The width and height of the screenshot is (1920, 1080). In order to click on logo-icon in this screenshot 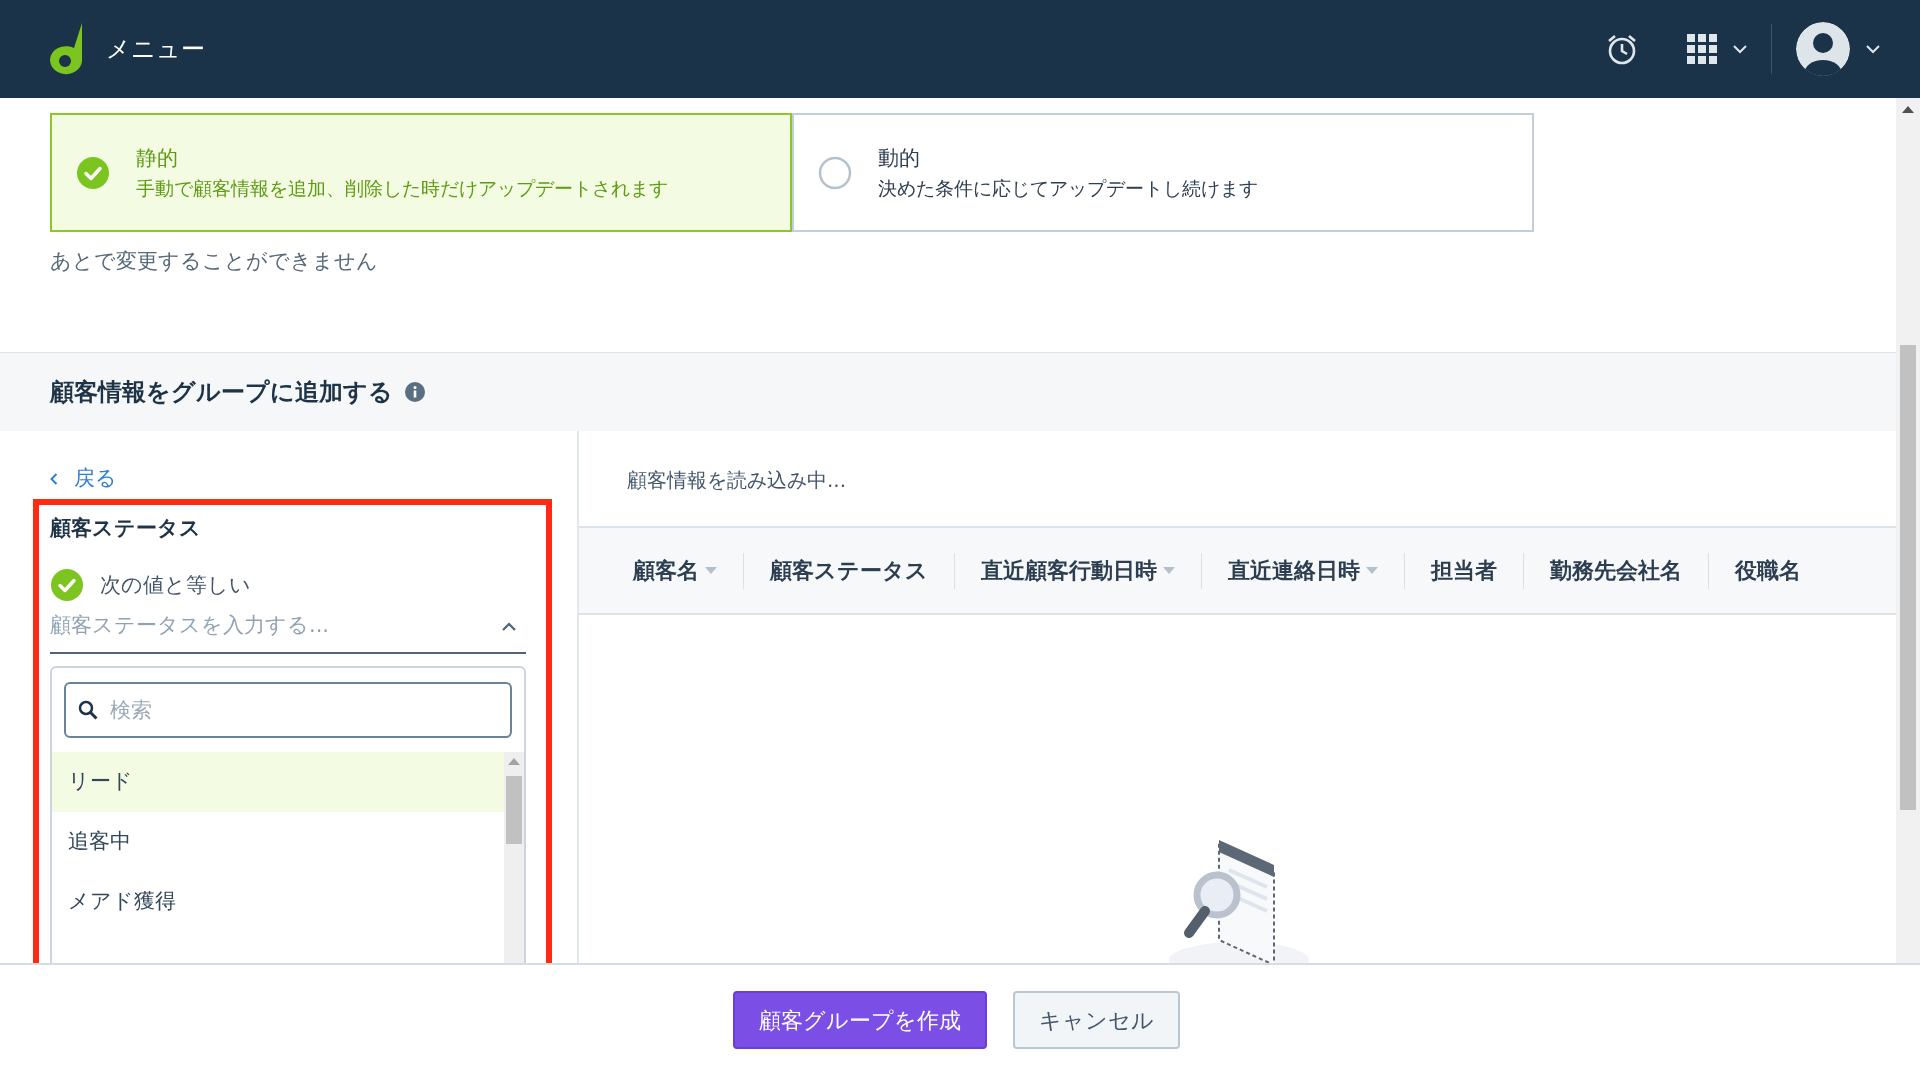, I will do `click(66, 49)`.